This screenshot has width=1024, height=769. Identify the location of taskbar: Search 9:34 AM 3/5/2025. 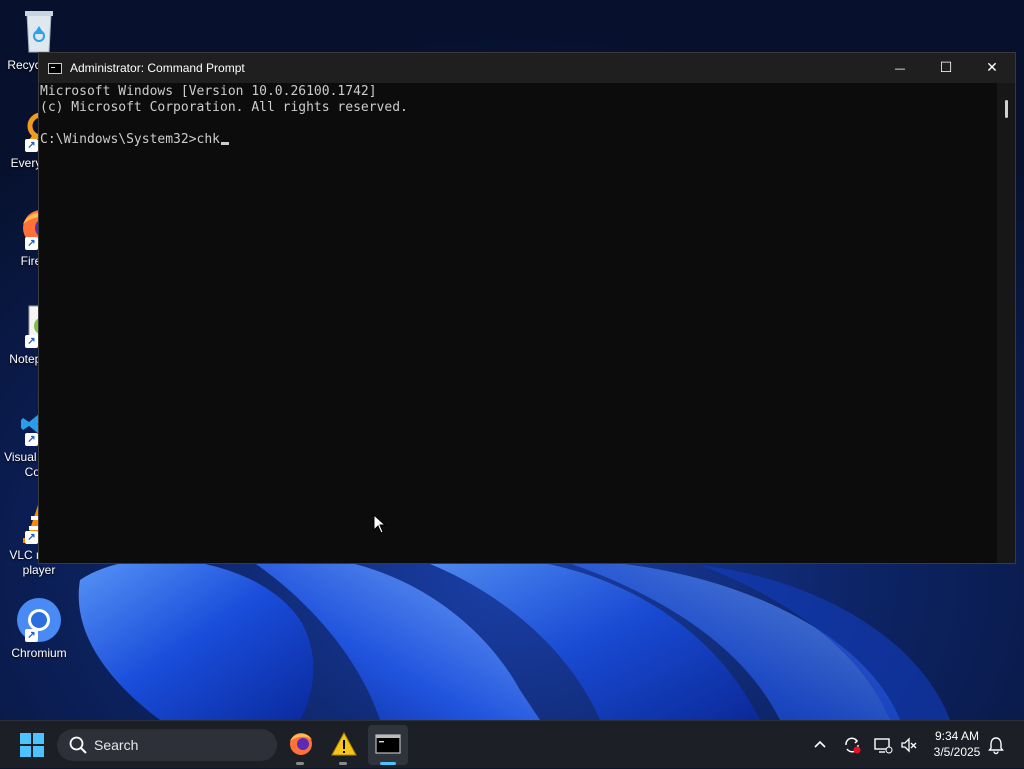
(512, 744).